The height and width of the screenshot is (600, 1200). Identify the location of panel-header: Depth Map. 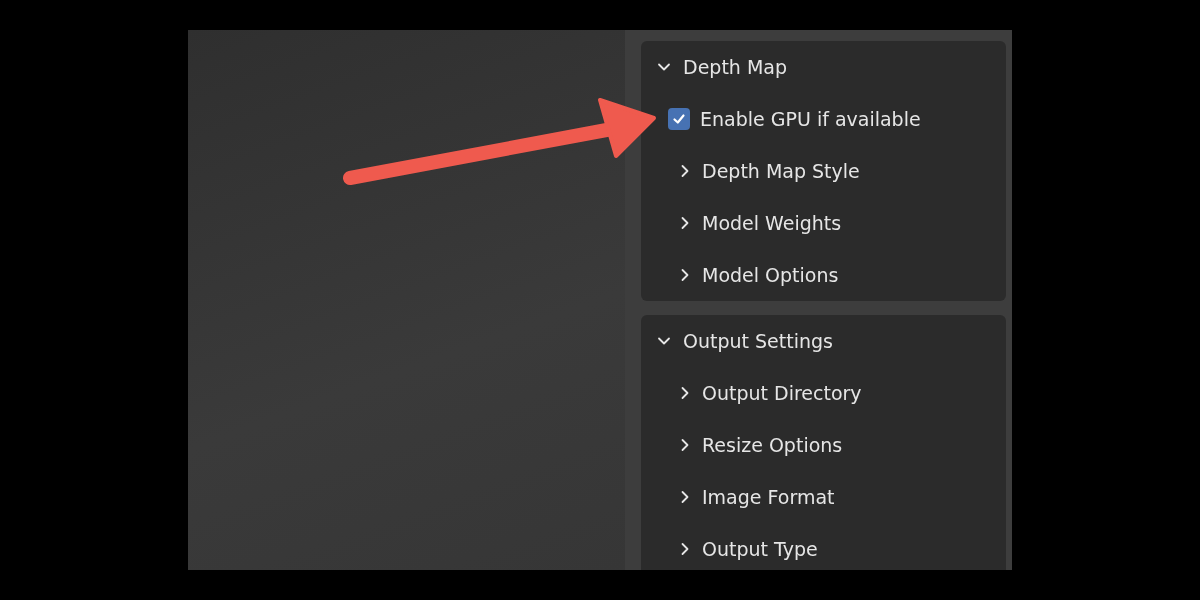
(823, 67).